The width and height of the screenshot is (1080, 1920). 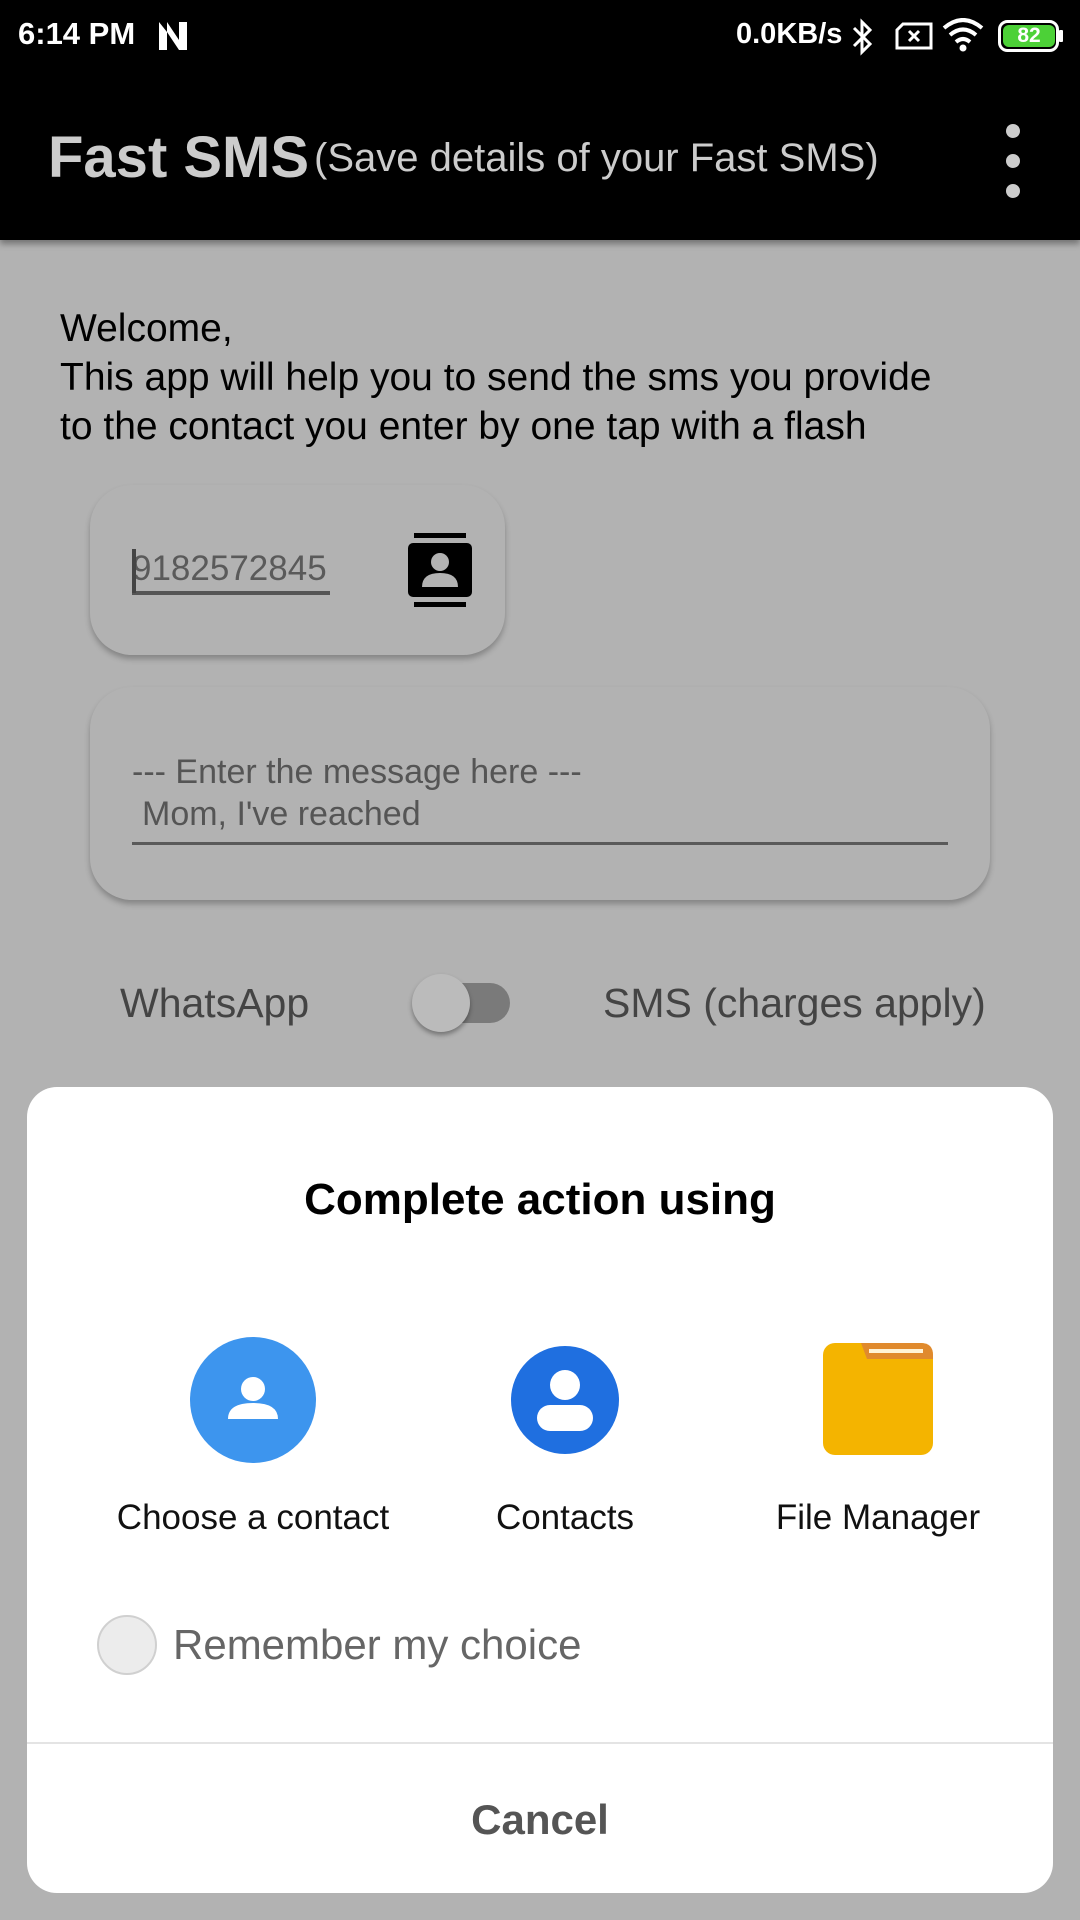 What do you see at coordinates (127, 1645) in the screenshot?
I see `remember-choice-radio` at bounding box center [127, 1645].